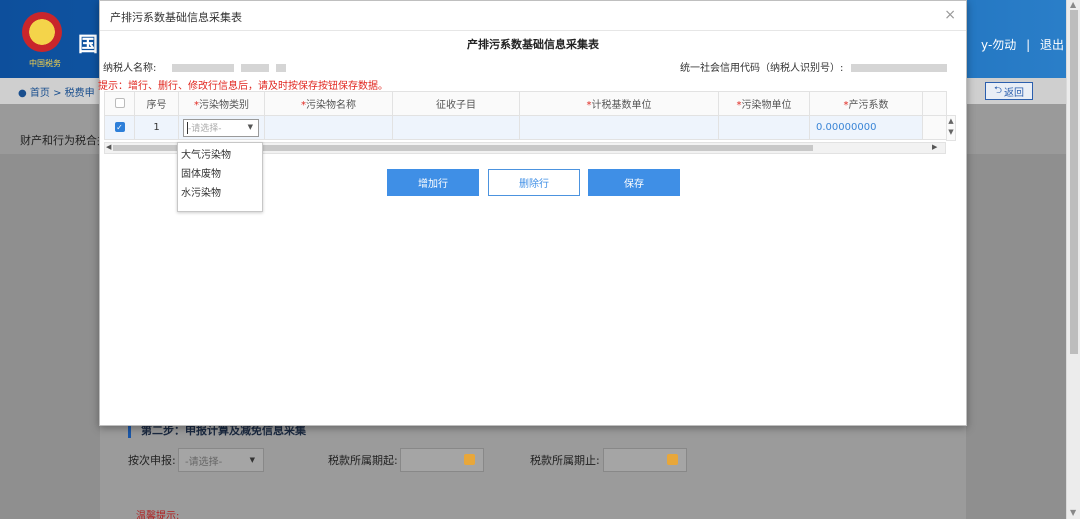 This screenshot has height=519, width=1080. I want to click on dropdown-option: 水污染物, so click(220, 193).